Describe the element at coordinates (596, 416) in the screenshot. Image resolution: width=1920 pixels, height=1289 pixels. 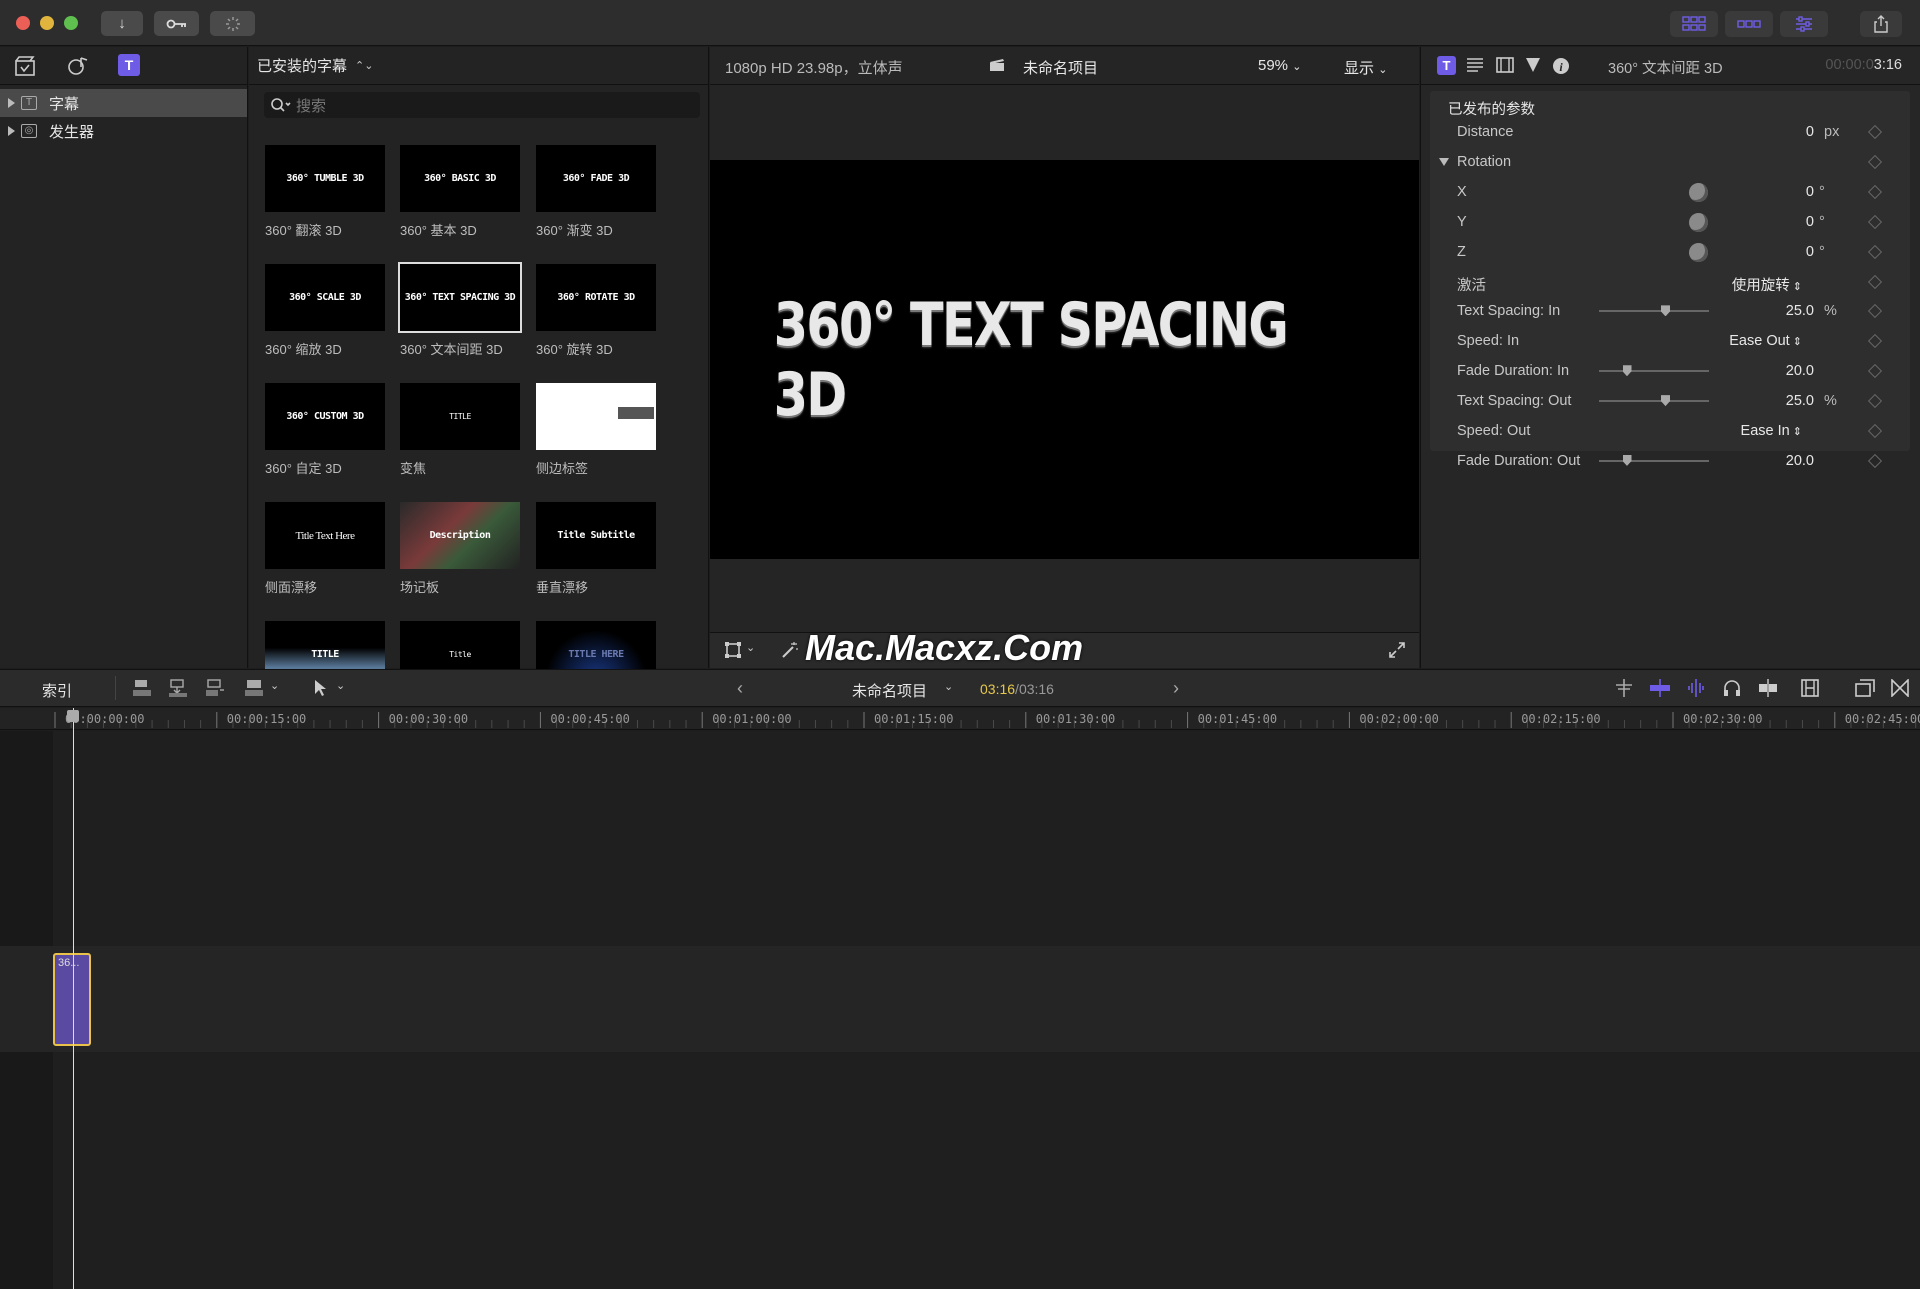
I see `title-thumbnail` at that location.